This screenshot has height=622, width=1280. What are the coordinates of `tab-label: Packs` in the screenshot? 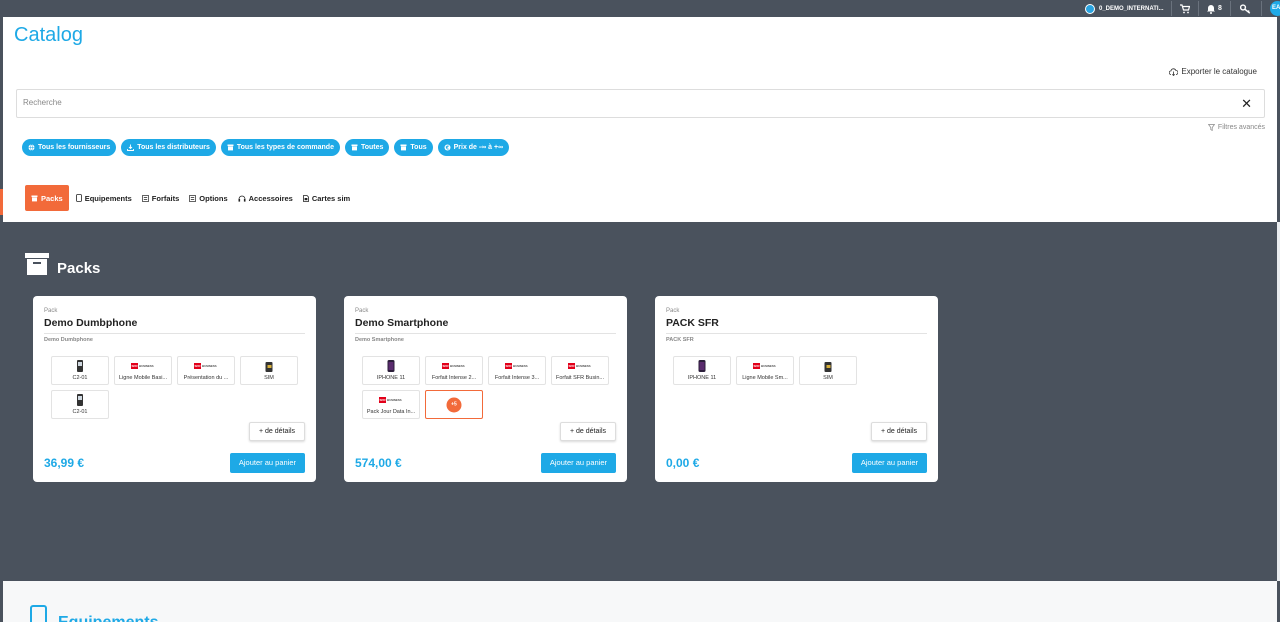 It's located at (52, 198).